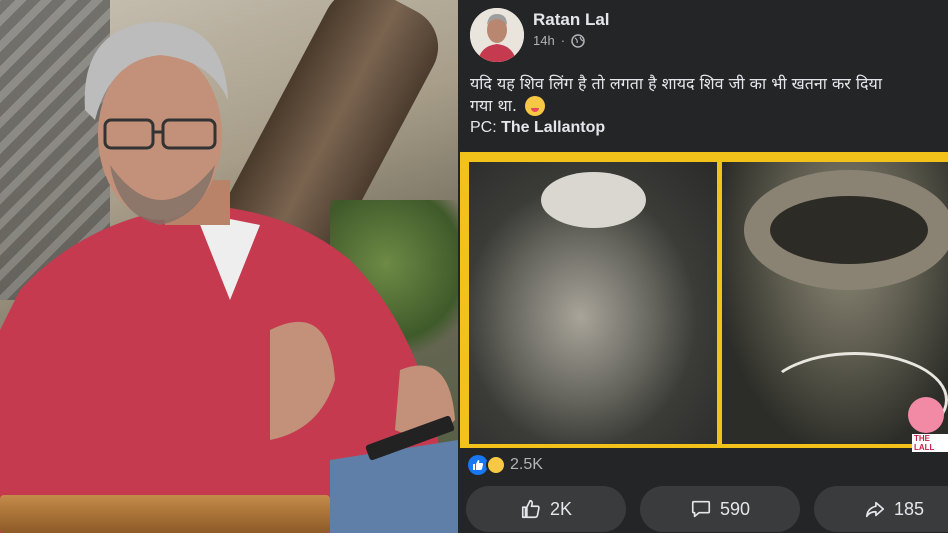  Describe the element at coordinates (926, 415) in the screenshot. I see `lallantop-logo-icon` at that location.